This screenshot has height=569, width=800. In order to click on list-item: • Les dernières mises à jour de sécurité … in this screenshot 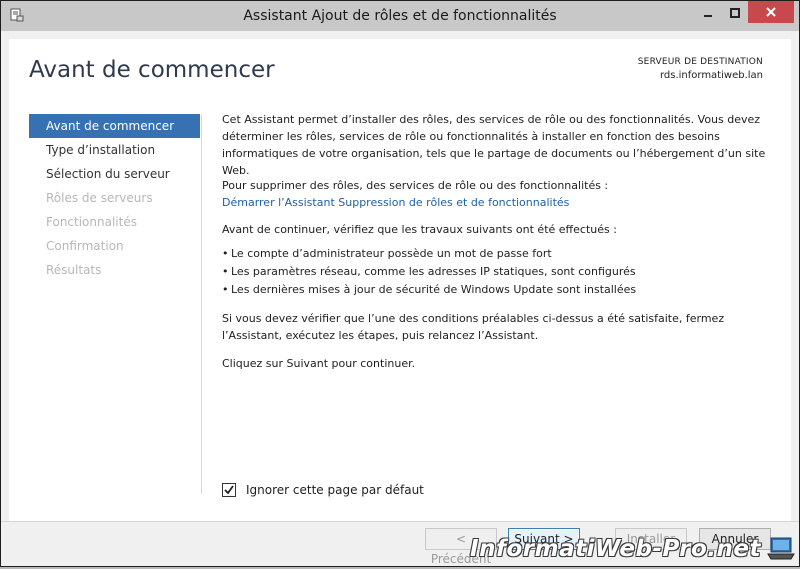, I will do `click(429, 289)`.